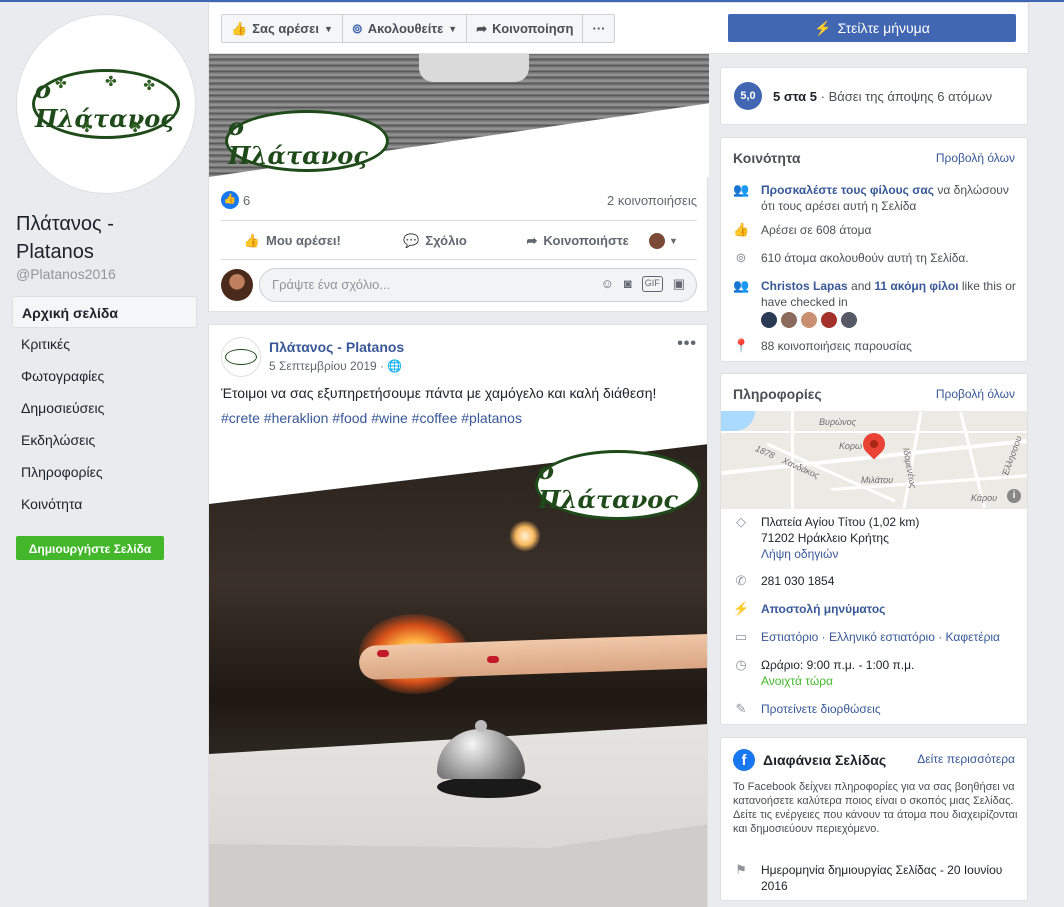 The width and height of the screenshot is (1064, 907). I want to click on nav-item-posts: Δημοσιεύσεις, so click(104, 408).